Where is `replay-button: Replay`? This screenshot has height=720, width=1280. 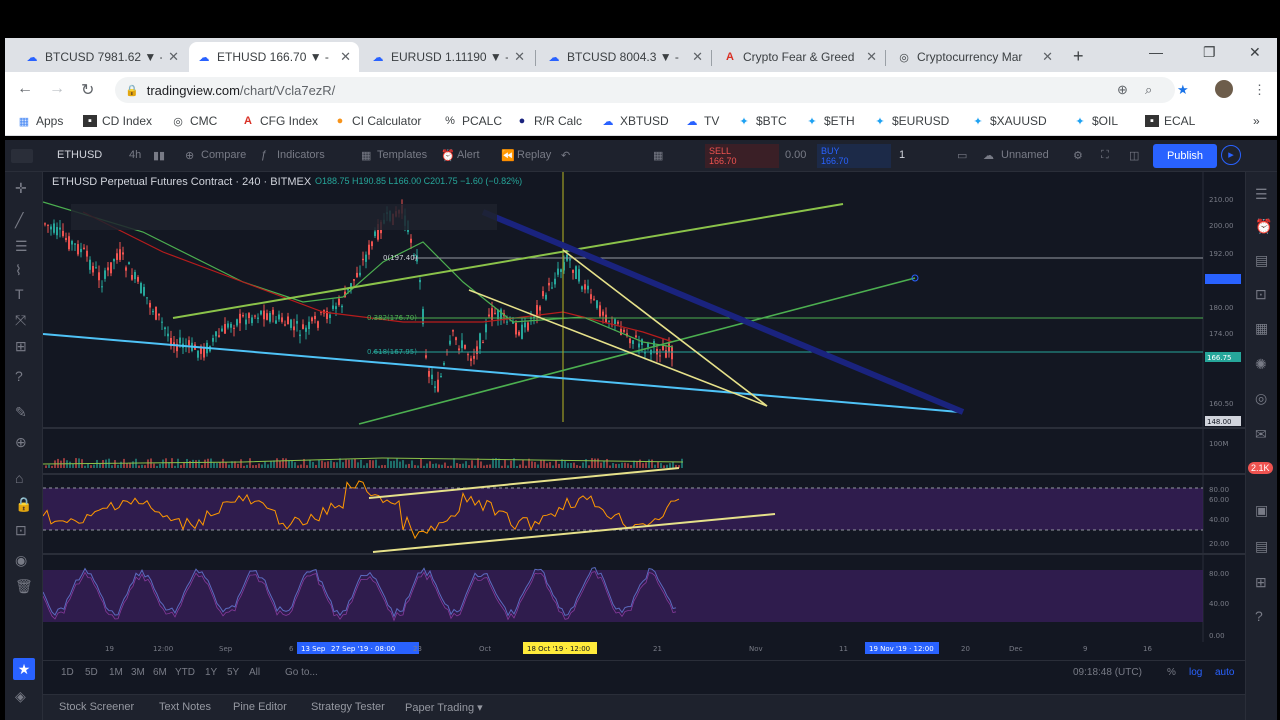 replay-button: Replay is located at coordinates (534, 155).